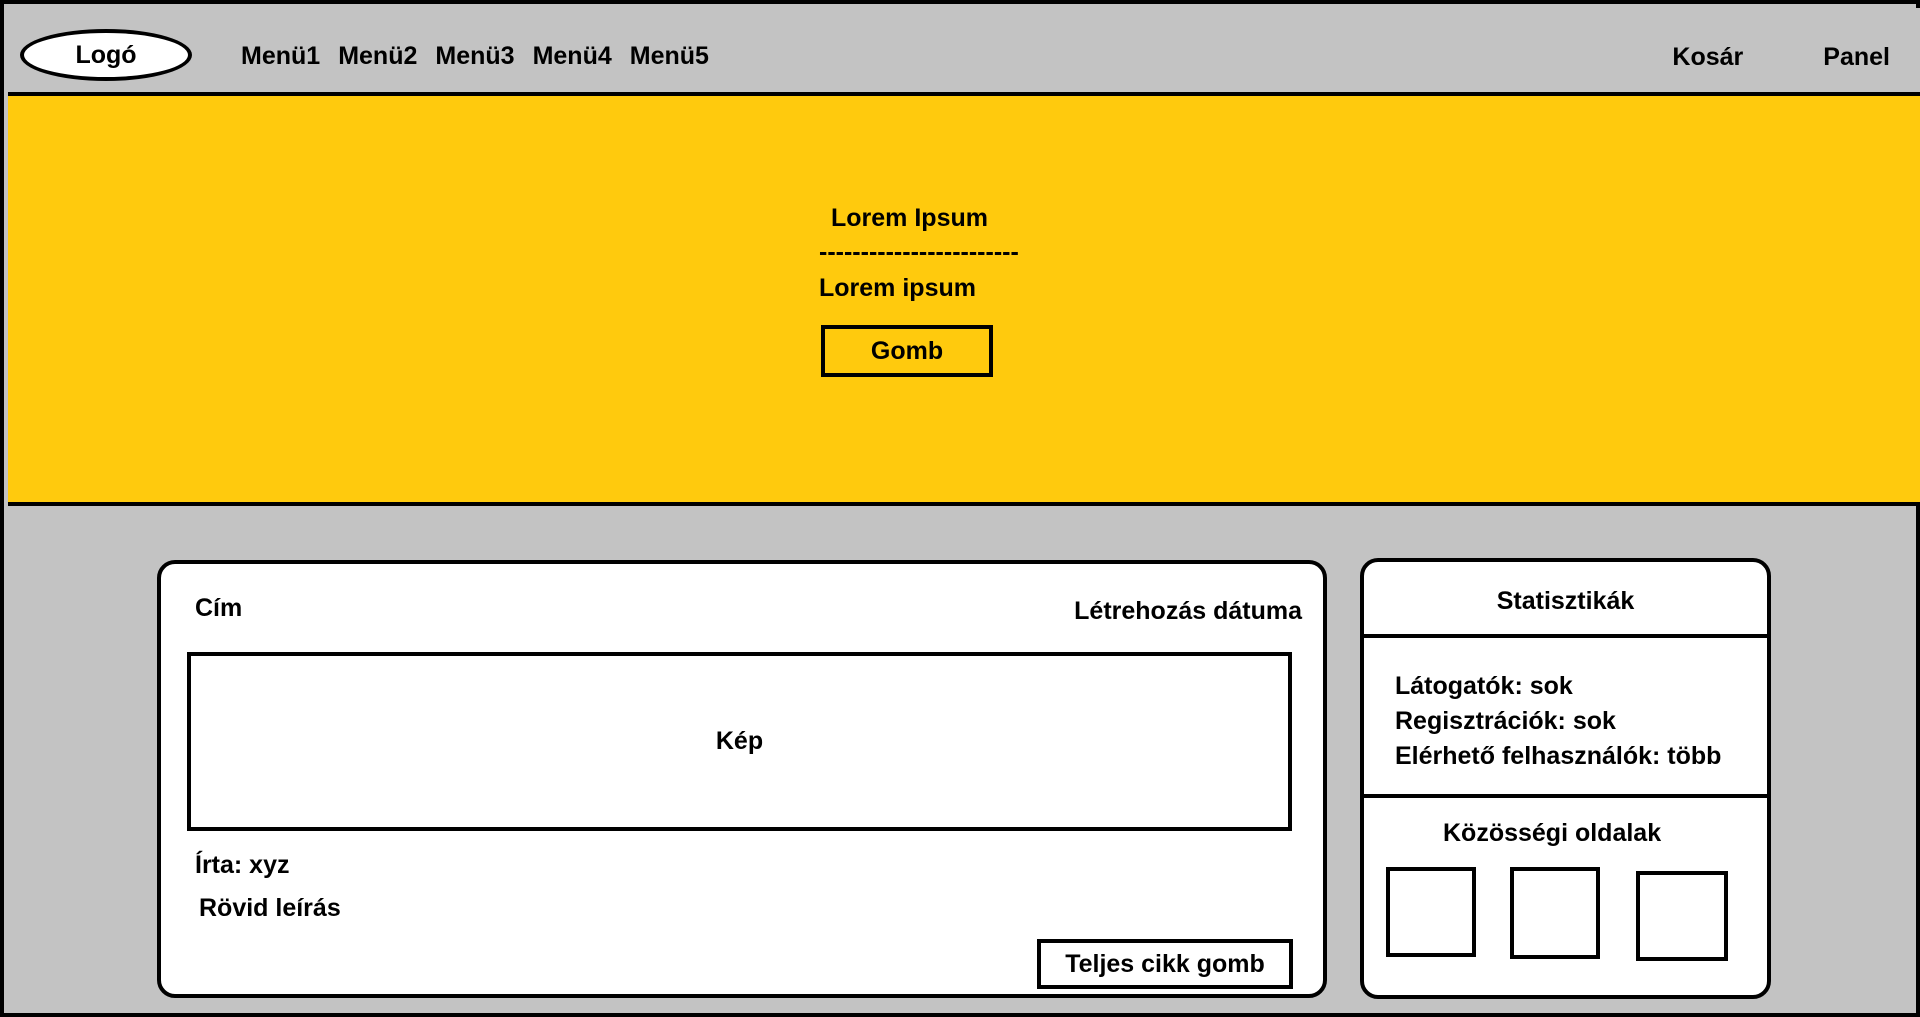  Describe the element at coordinates (474, 56) in the screenshot. I see `nav-item-menu3: Menü3` at that location.